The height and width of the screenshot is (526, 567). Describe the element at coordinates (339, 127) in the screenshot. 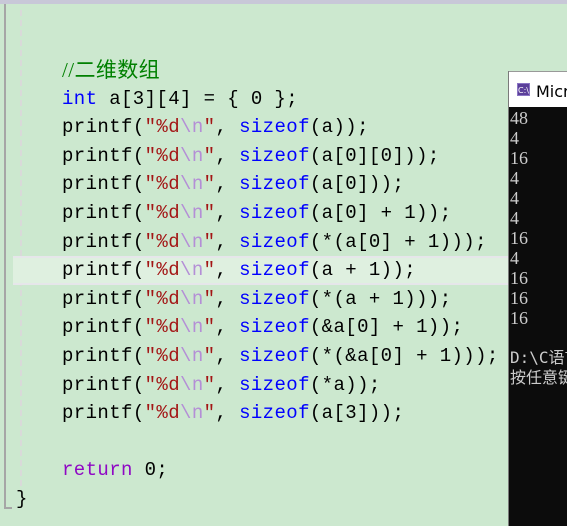

I see `sizeof-argument: (a));` at that location.